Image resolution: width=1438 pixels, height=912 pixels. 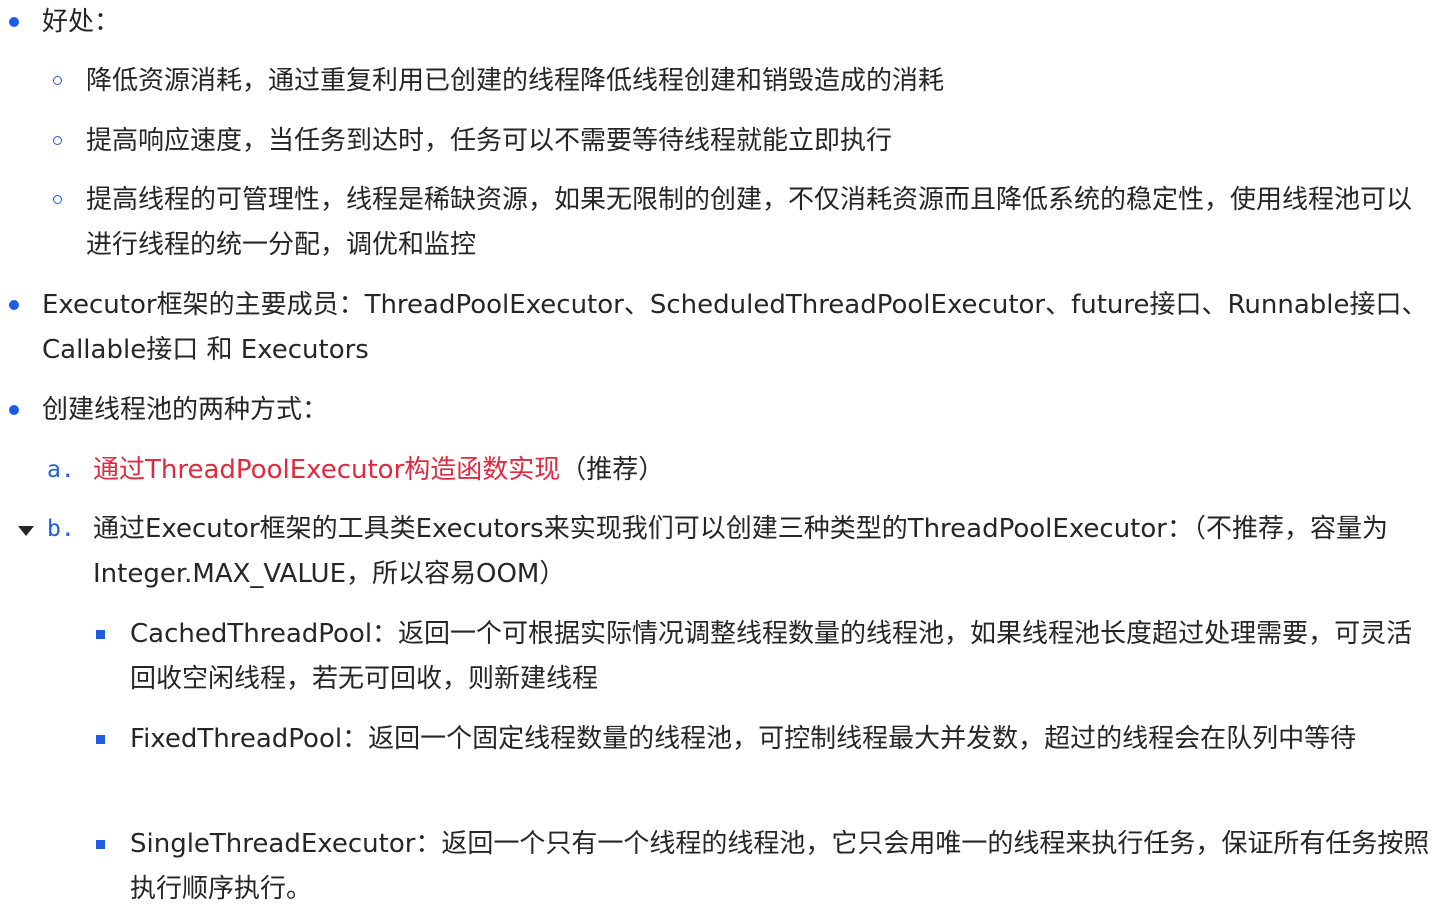 I want to click on list-item-benefit: 提高响应速度，当任务到达时，任务可以不需要等待线程就能立即执行, so click(x=741, y=141).